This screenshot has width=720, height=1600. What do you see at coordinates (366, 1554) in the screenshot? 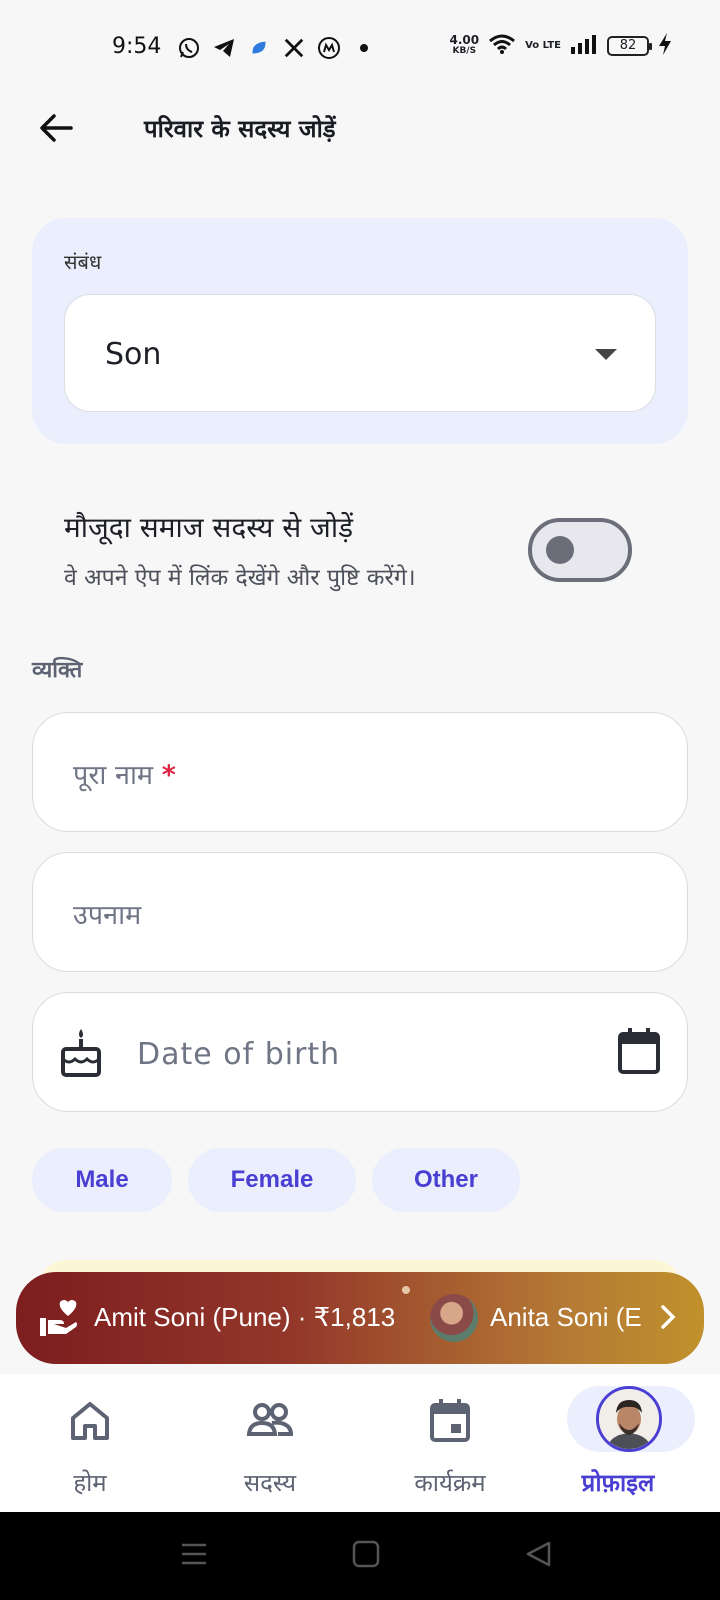
I see `home-square-icon` at bounding box center [366, 1554].